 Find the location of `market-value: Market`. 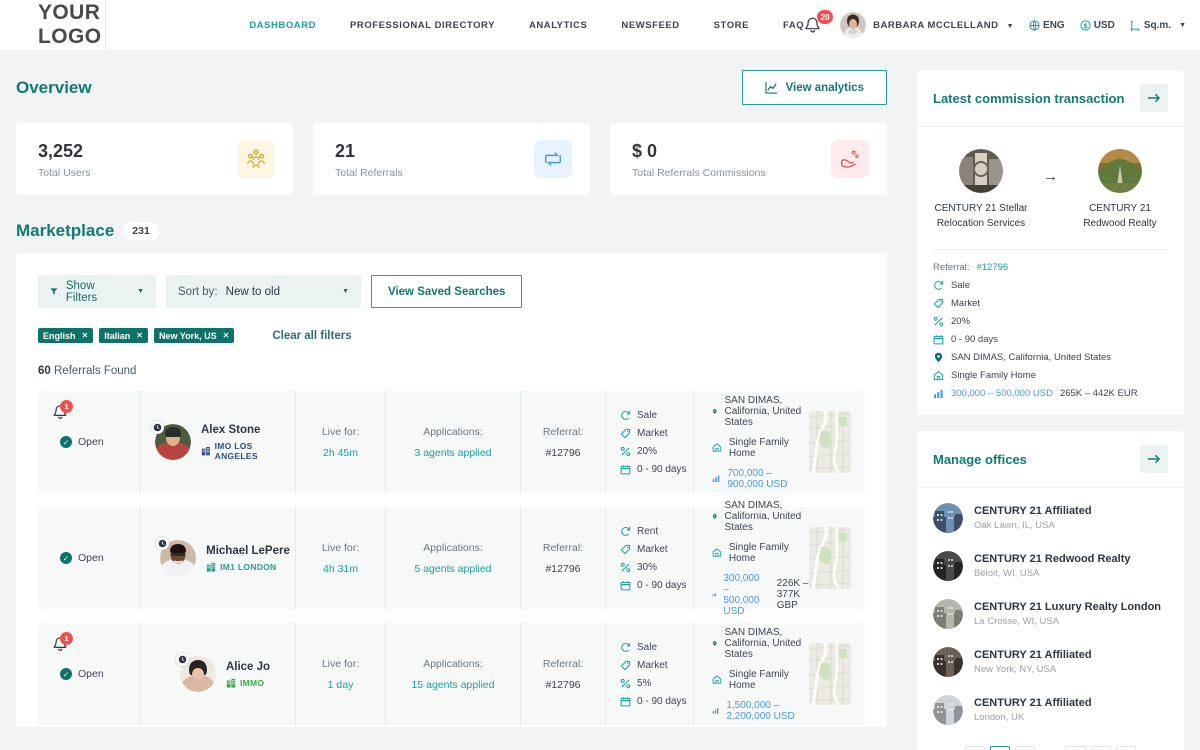

market-value: Market is located at coordinates (966, 303).